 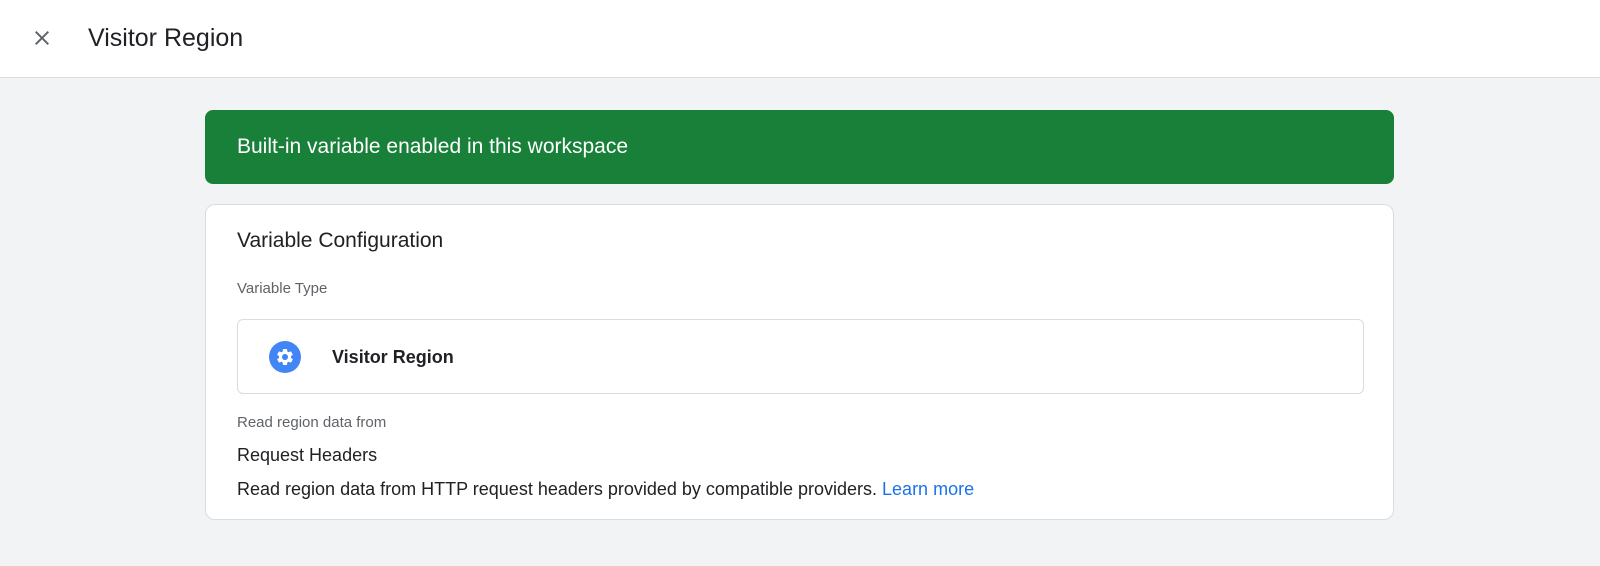 I want to click on learn-more-link: Learn more, so click(x=928, y=489).